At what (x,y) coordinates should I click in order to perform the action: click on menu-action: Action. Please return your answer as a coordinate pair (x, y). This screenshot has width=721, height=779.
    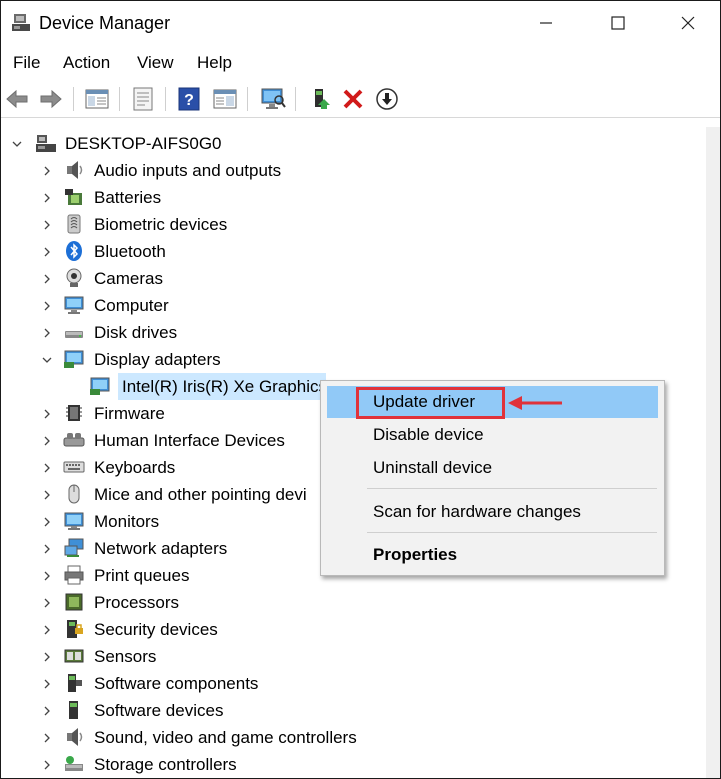
    Looking at the image, I should click on (86, 63).